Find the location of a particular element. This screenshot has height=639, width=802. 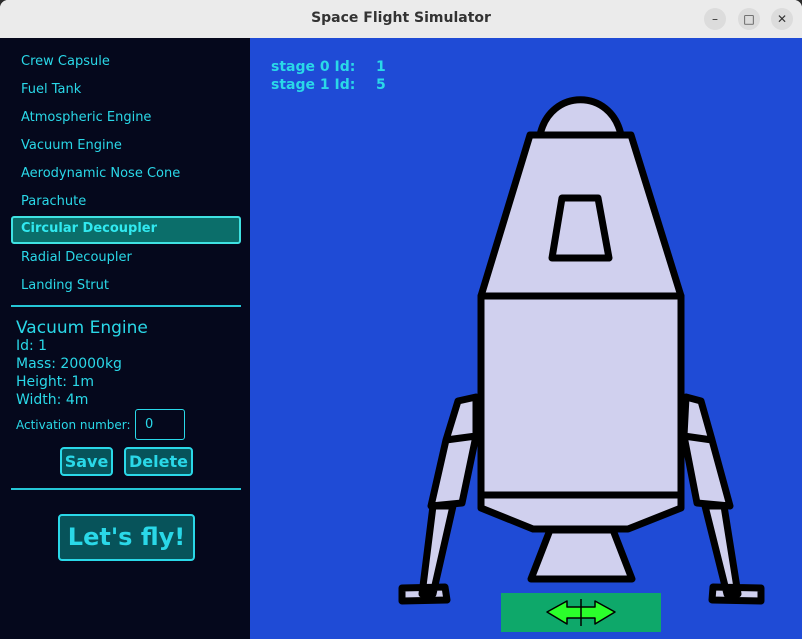

part-item-aerodynamic-nose-cone: Aerodynamic Nose Cone is located at coordinates (126, 174).